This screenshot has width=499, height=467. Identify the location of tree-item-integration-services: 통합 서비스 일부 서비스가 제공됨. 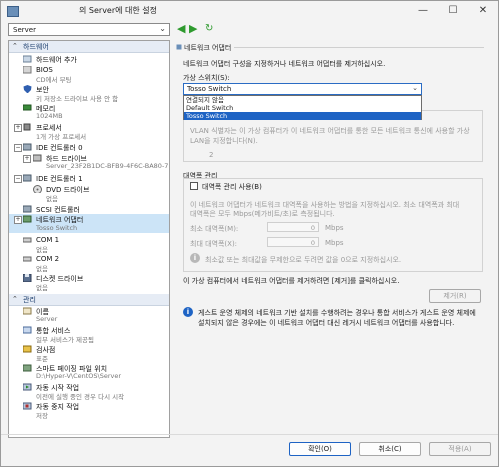
(89, 334).